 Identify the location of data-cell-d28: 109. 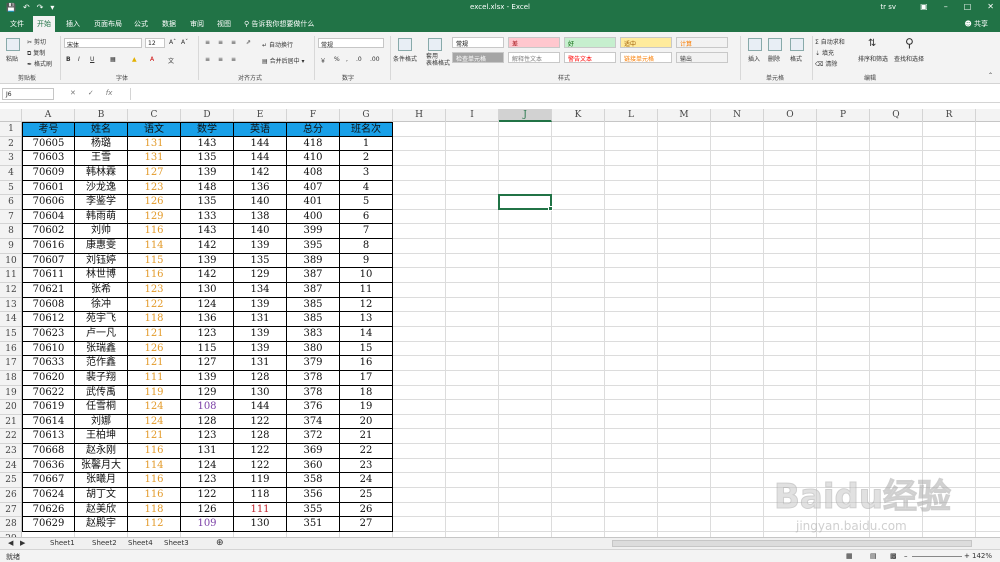
(207, 524).